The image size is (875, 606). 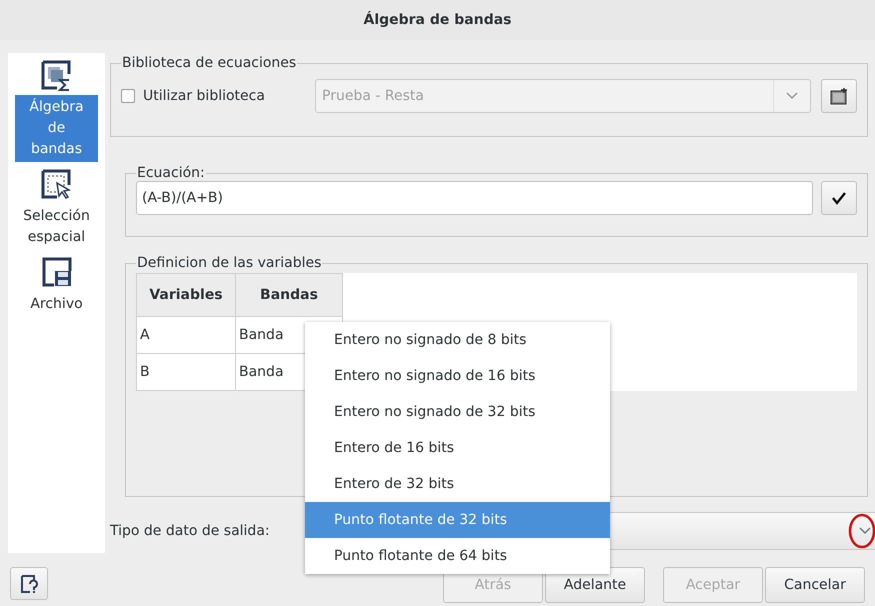 I want to click on checkbox, so click(x=128, y=96).